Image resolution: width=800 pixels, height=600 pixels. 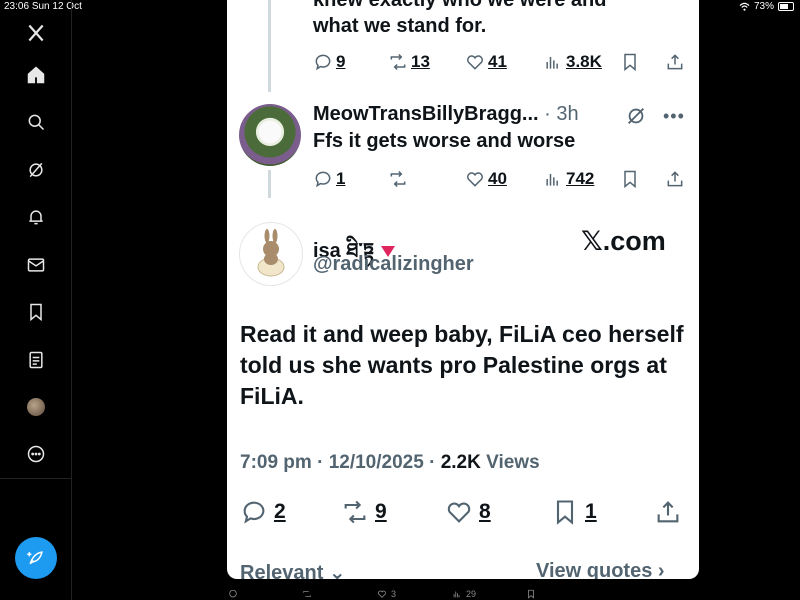 I want to click on grok-explain-icon, so click(x=636, y=118).